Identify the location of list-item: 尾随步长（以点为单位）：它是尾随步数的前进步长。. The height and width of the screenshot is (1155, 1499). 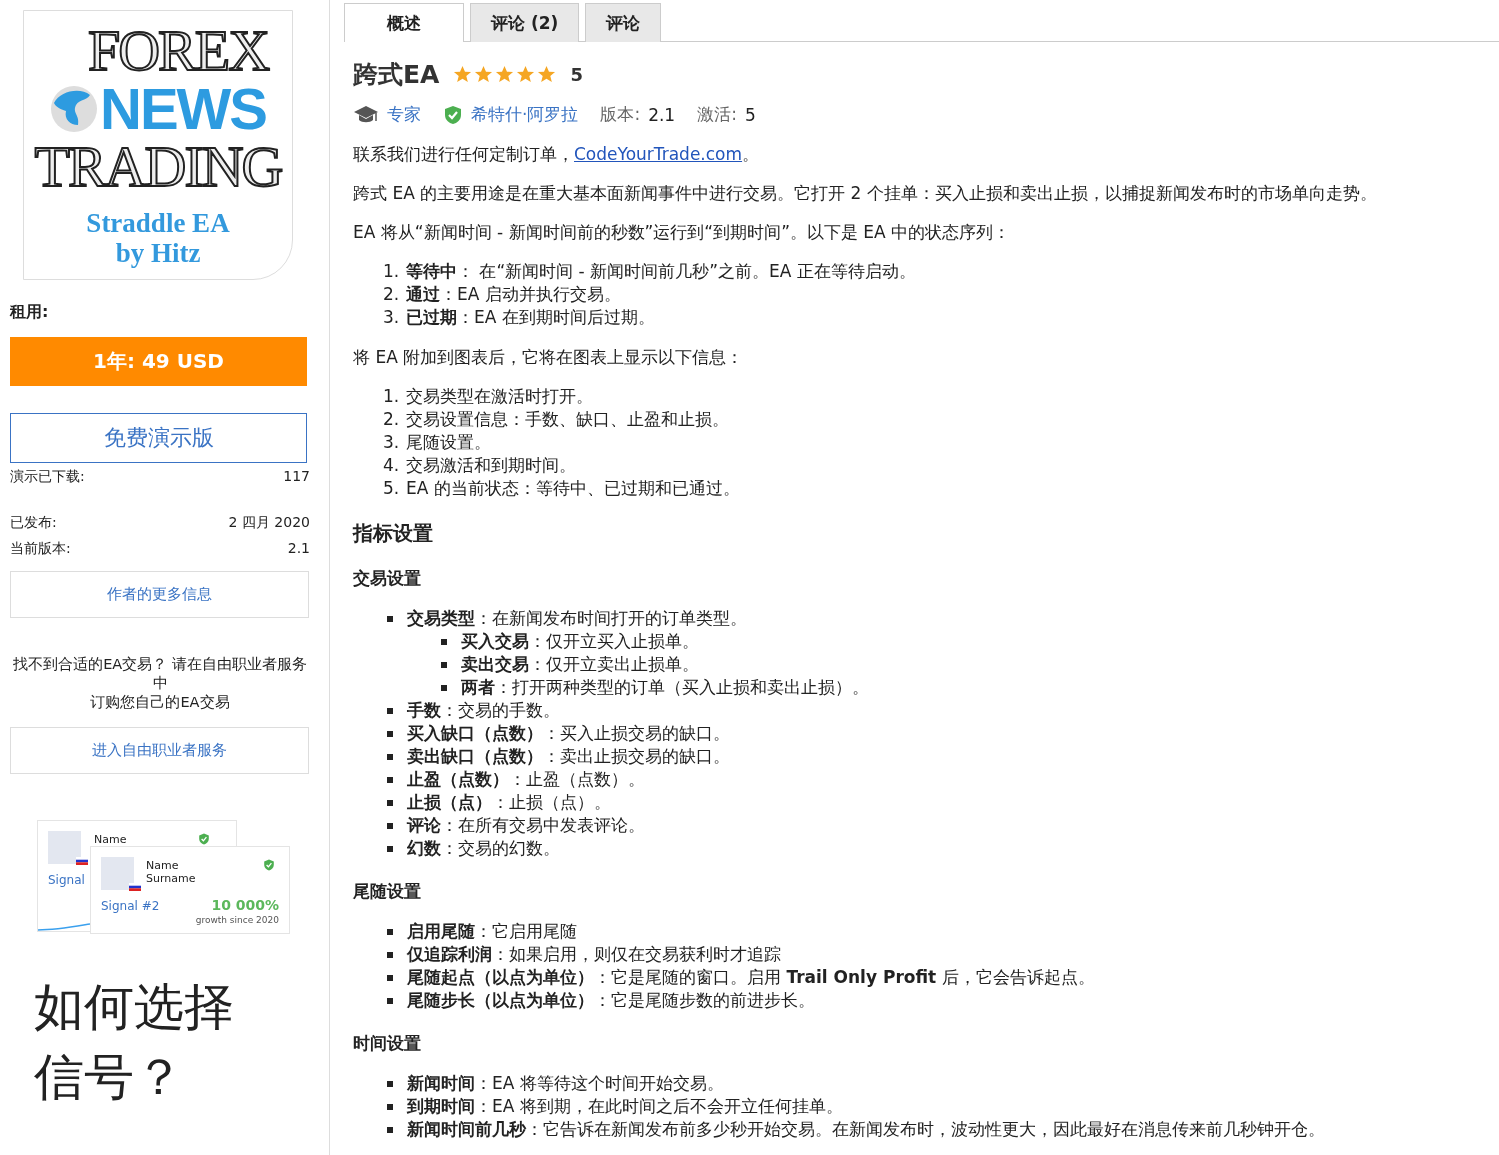
(611, 1000).